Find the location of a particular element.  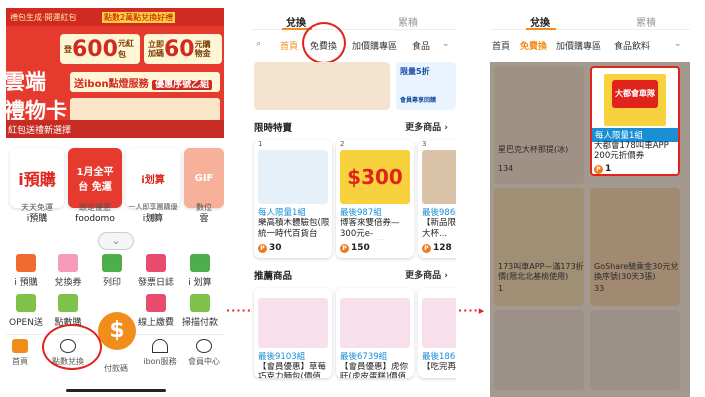

category-name-1: i預購 is located at coordinates (37, 219).